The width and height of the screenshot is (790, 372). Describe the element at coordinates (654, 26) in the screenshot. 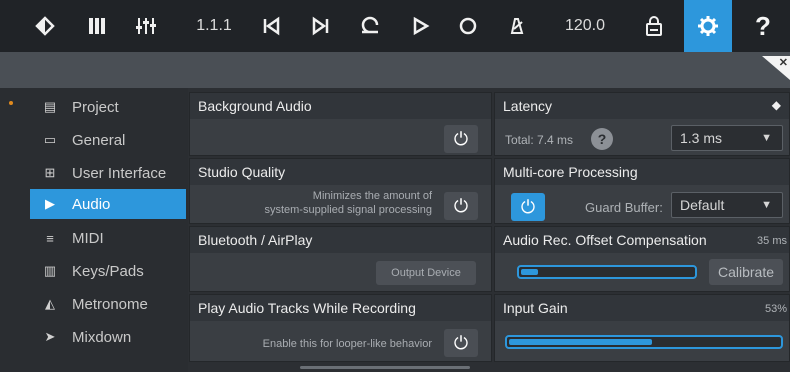

I see `lock-icon` at that location.